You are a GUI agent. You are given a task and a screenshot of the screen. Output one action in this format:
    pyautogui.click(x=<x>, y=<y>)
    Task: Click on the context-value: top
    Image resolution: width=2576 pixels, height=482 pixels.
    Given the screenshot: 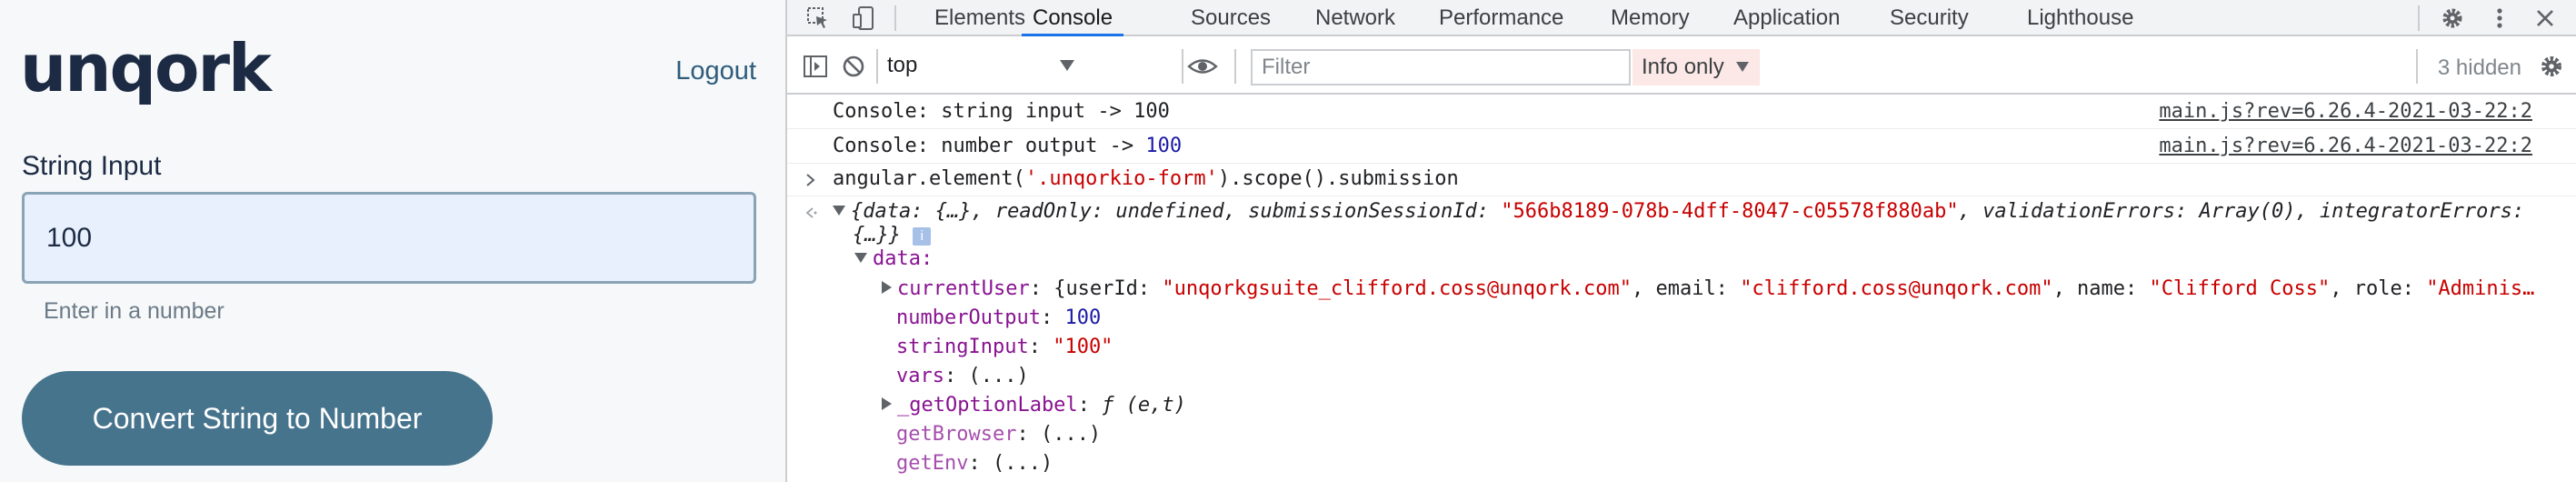 What is the action you would take?
    pyautogui.click(x=902, y=65)
    